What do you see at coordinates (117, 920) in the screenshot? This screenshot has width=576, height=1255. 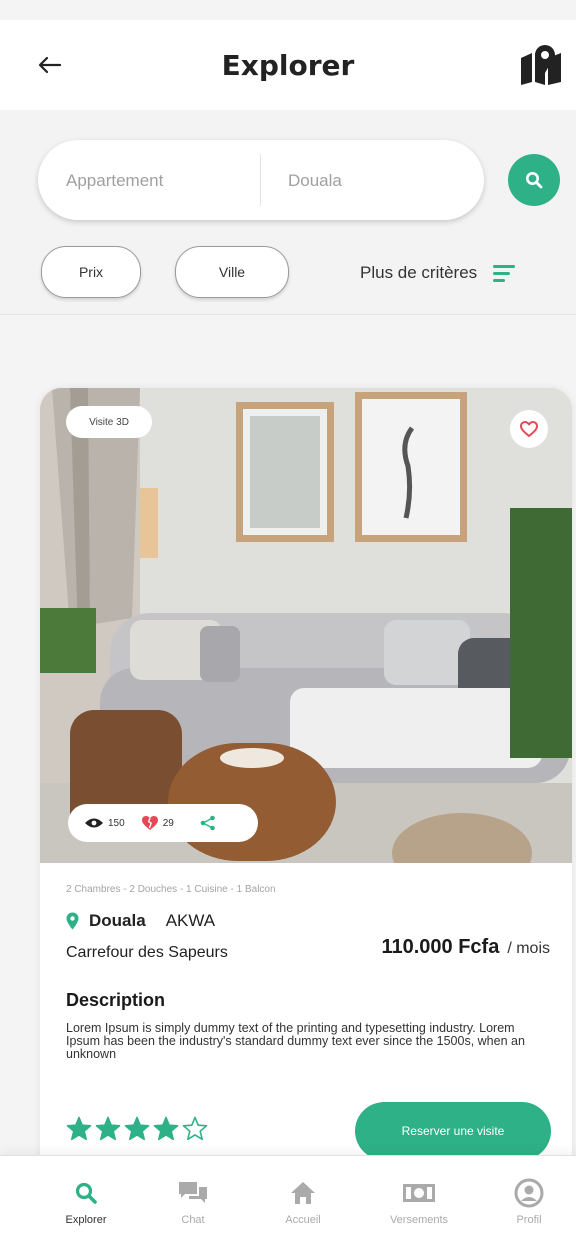 I see `listing-city: Douala` at bounding box center [117, 920].